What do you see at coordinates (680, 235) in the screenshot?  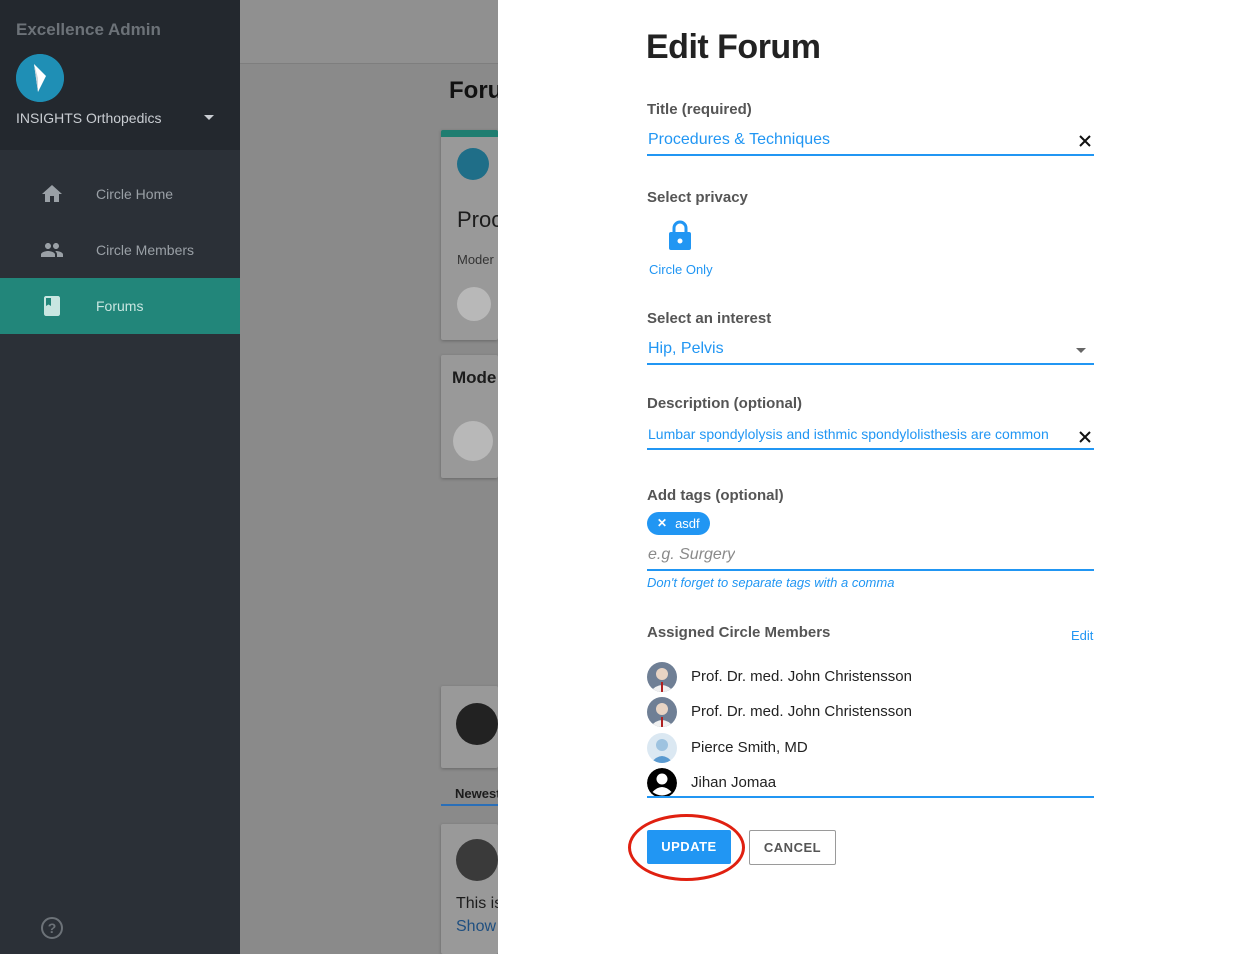 I see `lock-icon` at bounding box center [680, 235].